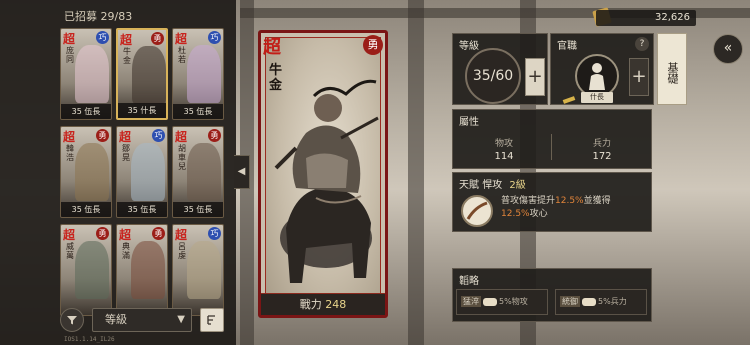 Image resolution: width=750 pixels, height=345 pixels. Describe the element at coordinates (323, 304) in the screenshot. I see `power-bar: 戰力 248` at that location.